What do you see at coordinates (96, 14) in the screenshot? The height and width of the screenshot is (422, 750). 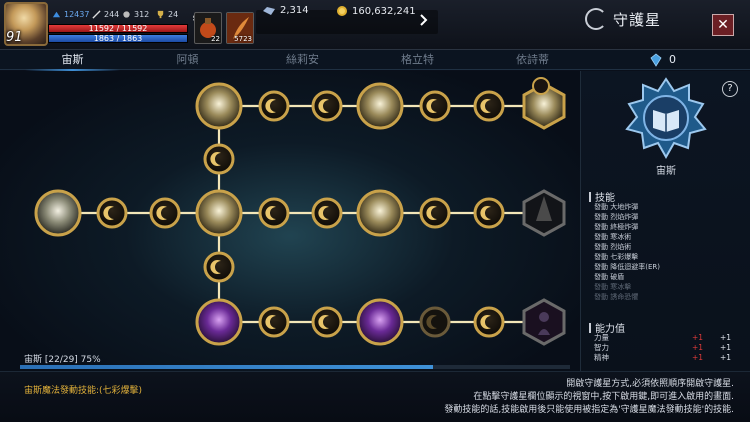 I see `sword-icon` at bounding box center [96, 14].